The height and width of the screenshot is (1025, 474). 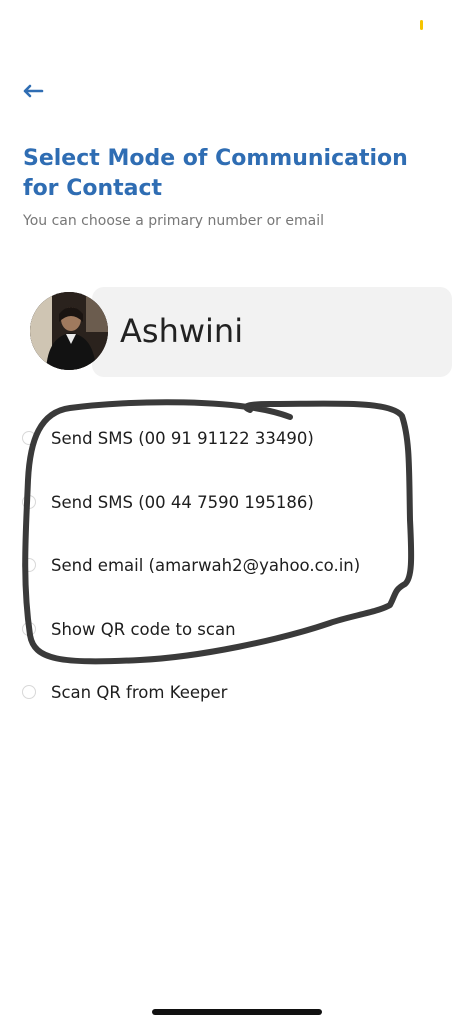 I want to click on option-sms-uk: Send SMS (00 44 7590 195186), so click(x=168, y=502).